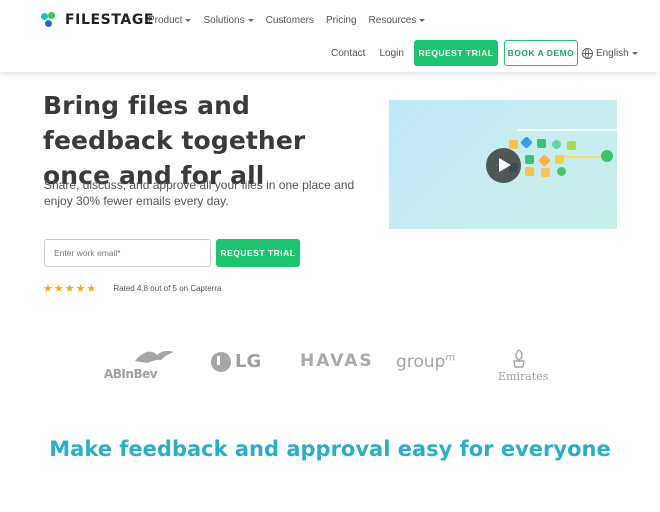 The height and width of the screenshot is (512, 660). Describe the element at coordinates (154, 357) in the screenshot. I see `abinbev-eagle-icon` at that location.